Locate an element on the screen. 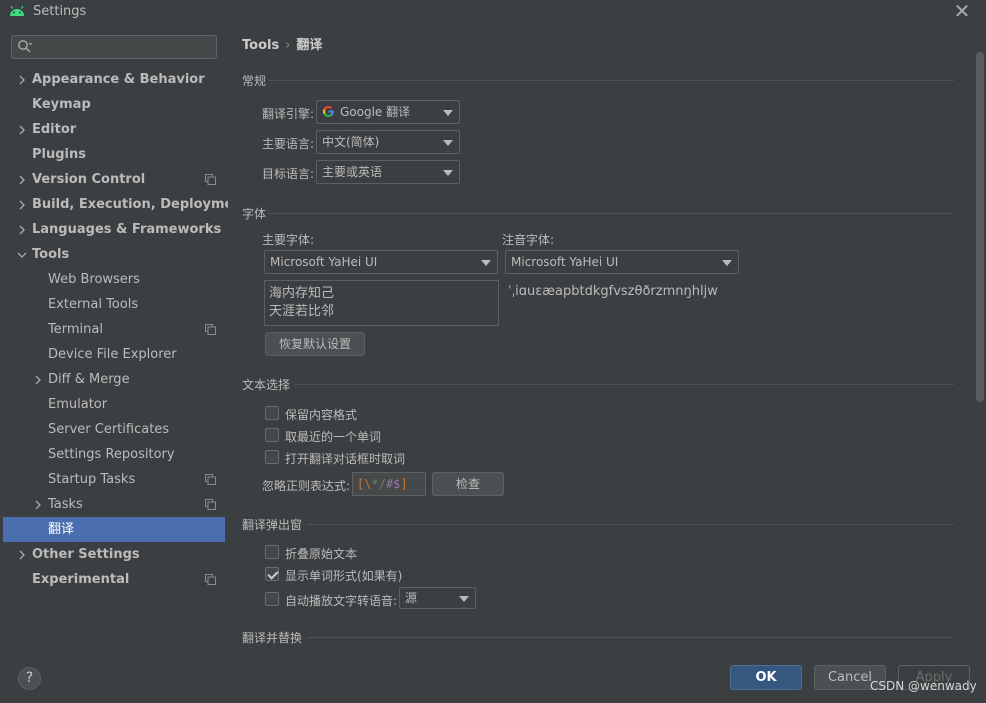 Image resolution: width=986 pixels, height=703 pixels. keep-format-label: 保留内容格式 is located at coordinates (321, 414).